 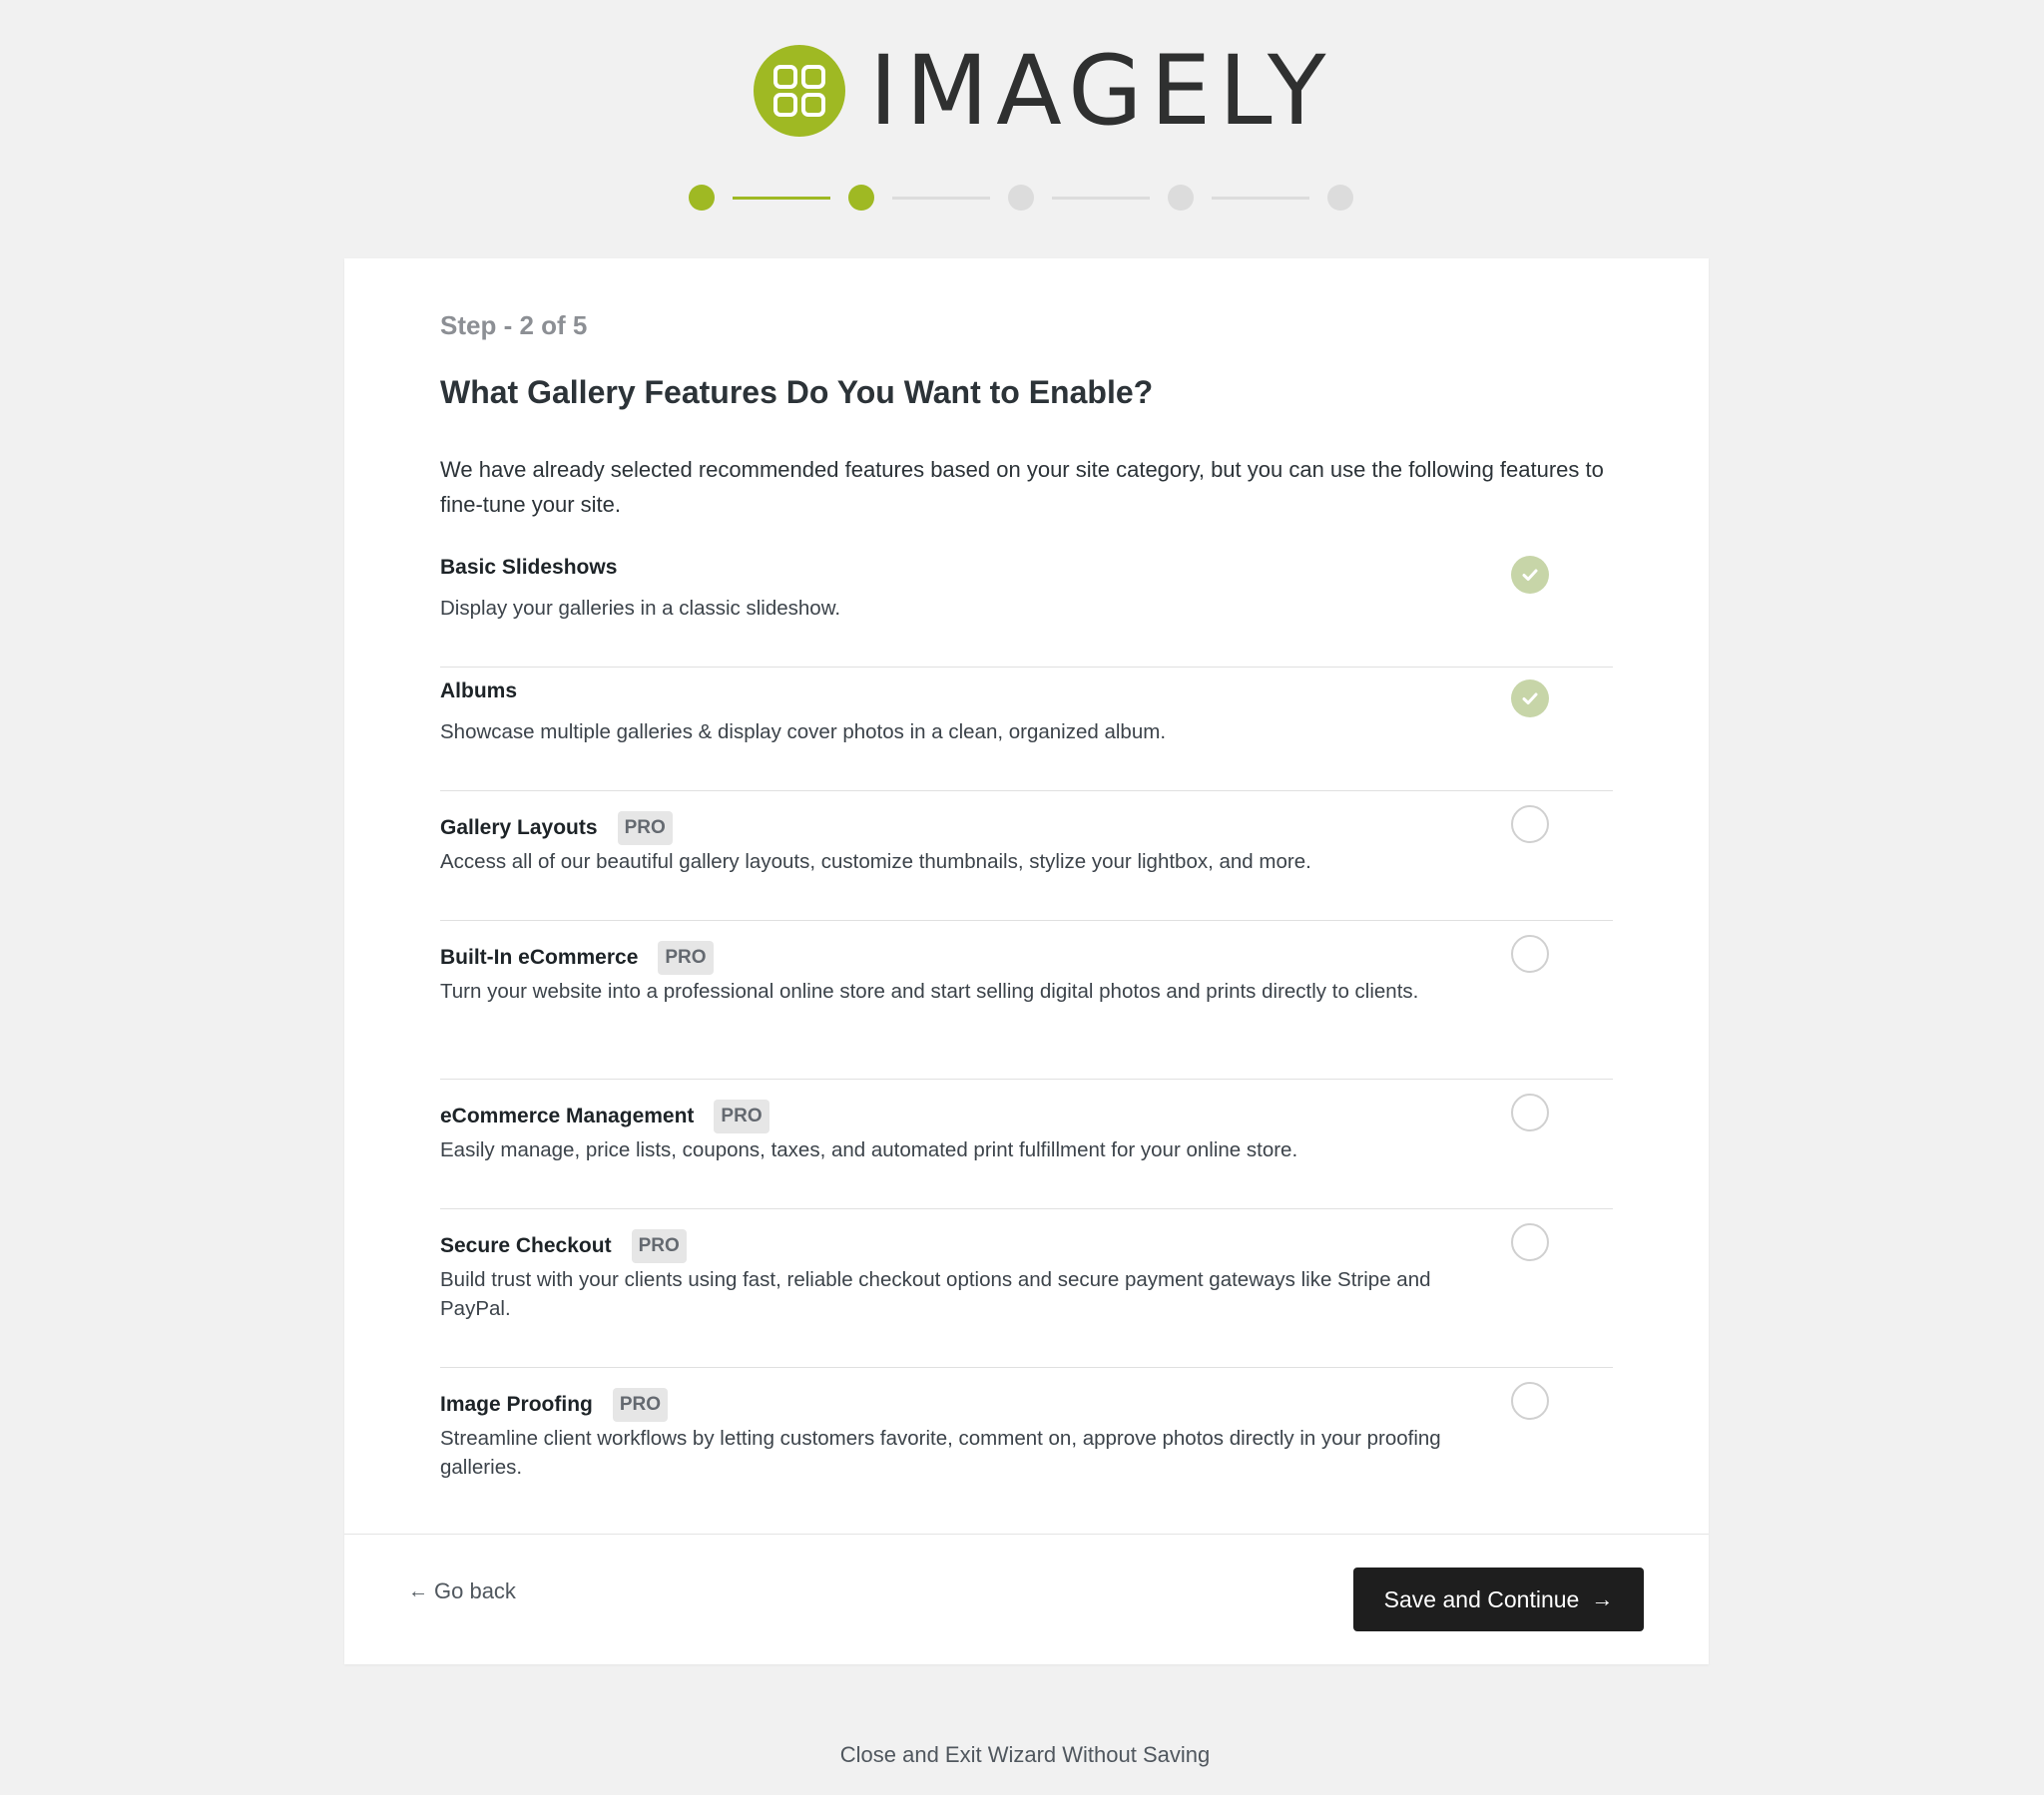 I want to click on feature-title: Built-In eCommerce, so click(x=539, y=958).